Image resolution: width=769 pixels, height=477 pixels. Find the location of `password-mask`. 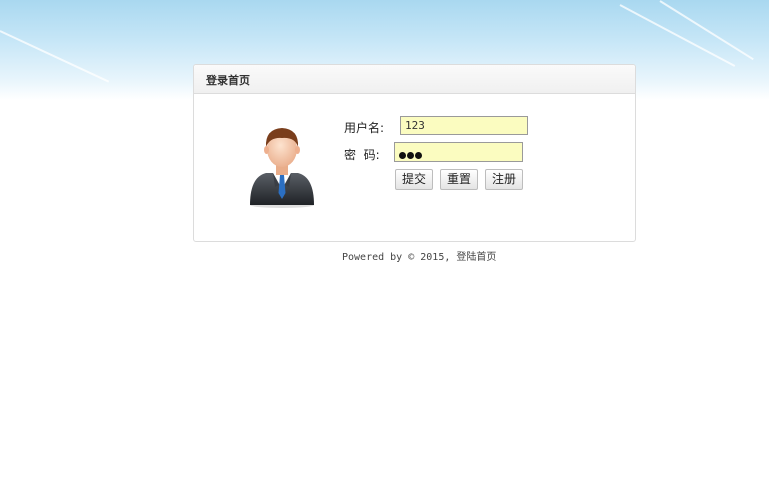

password-mask is located at coordinates (411, 155).